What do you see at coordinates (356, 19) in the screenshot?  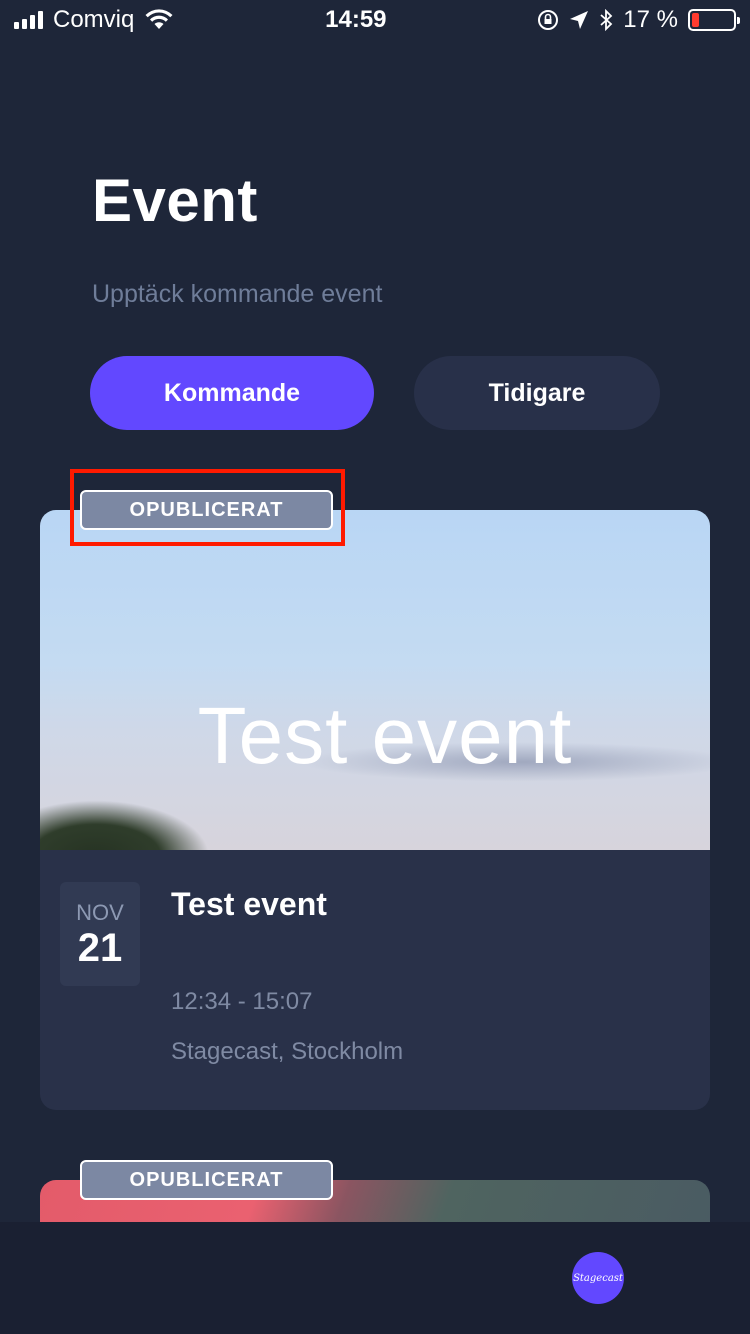 I see `clock: 14:59` at bounding box center [356, 19].